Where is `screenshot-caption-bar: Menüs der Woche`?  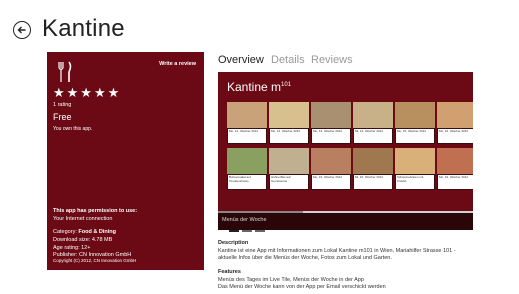
screenshot-caption-bar: Menüs der Woche is located at coordinates (345, 221).